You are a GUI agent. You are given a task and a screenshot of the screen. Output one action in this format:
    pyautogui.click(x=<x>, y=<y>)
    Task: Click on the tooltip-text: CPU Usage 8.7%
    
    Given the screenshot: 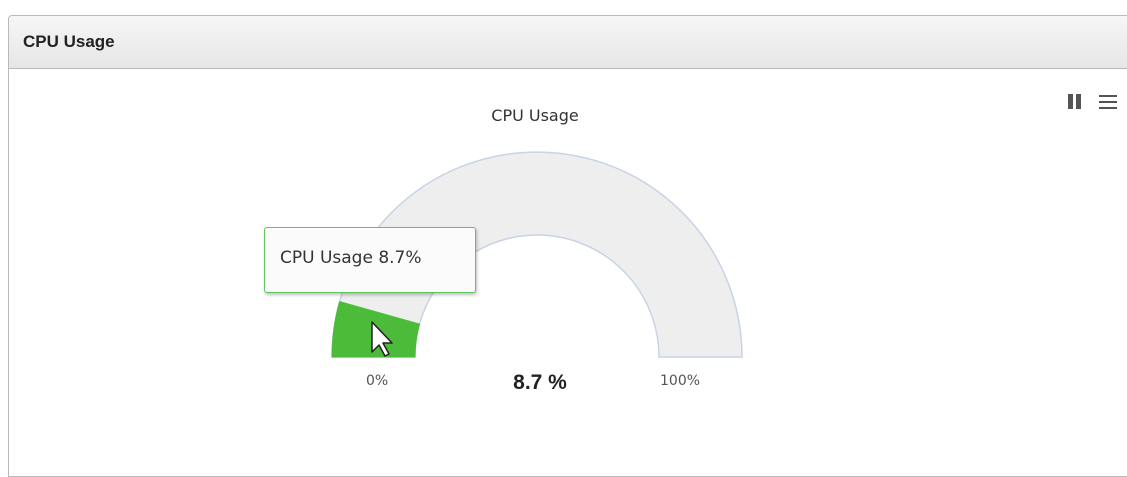 What is the action you would take?
    pyautogui.click(x=351, y=258)
    